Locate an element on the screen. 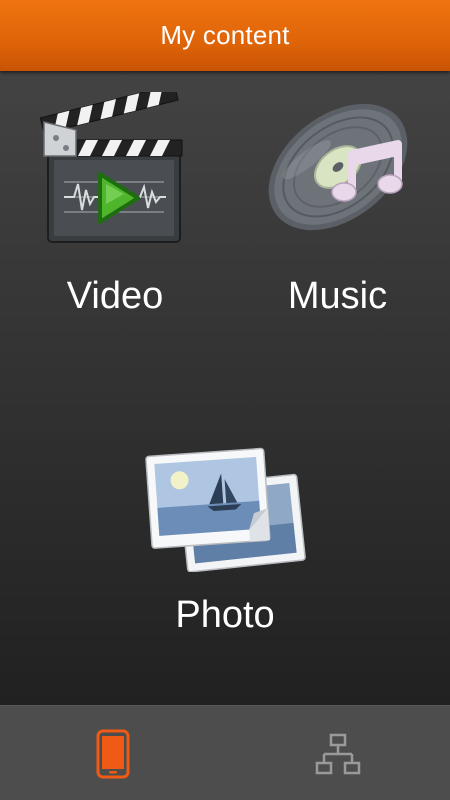 The height and width of the screenshot is (800, 450). tab-this-device is located at coordinates (112, 753).